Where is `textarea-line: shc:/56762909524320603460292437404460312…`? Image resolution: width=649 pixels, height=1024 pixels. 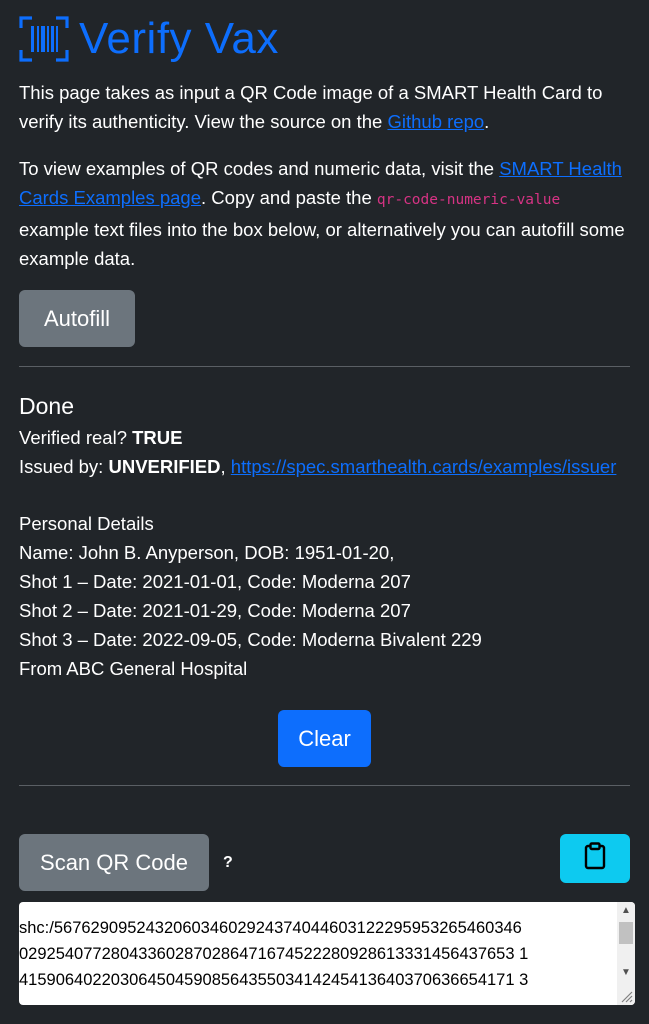
textarea-line: shc:/56762909524320603460292437404460312… is located at coordinates (270, 928).